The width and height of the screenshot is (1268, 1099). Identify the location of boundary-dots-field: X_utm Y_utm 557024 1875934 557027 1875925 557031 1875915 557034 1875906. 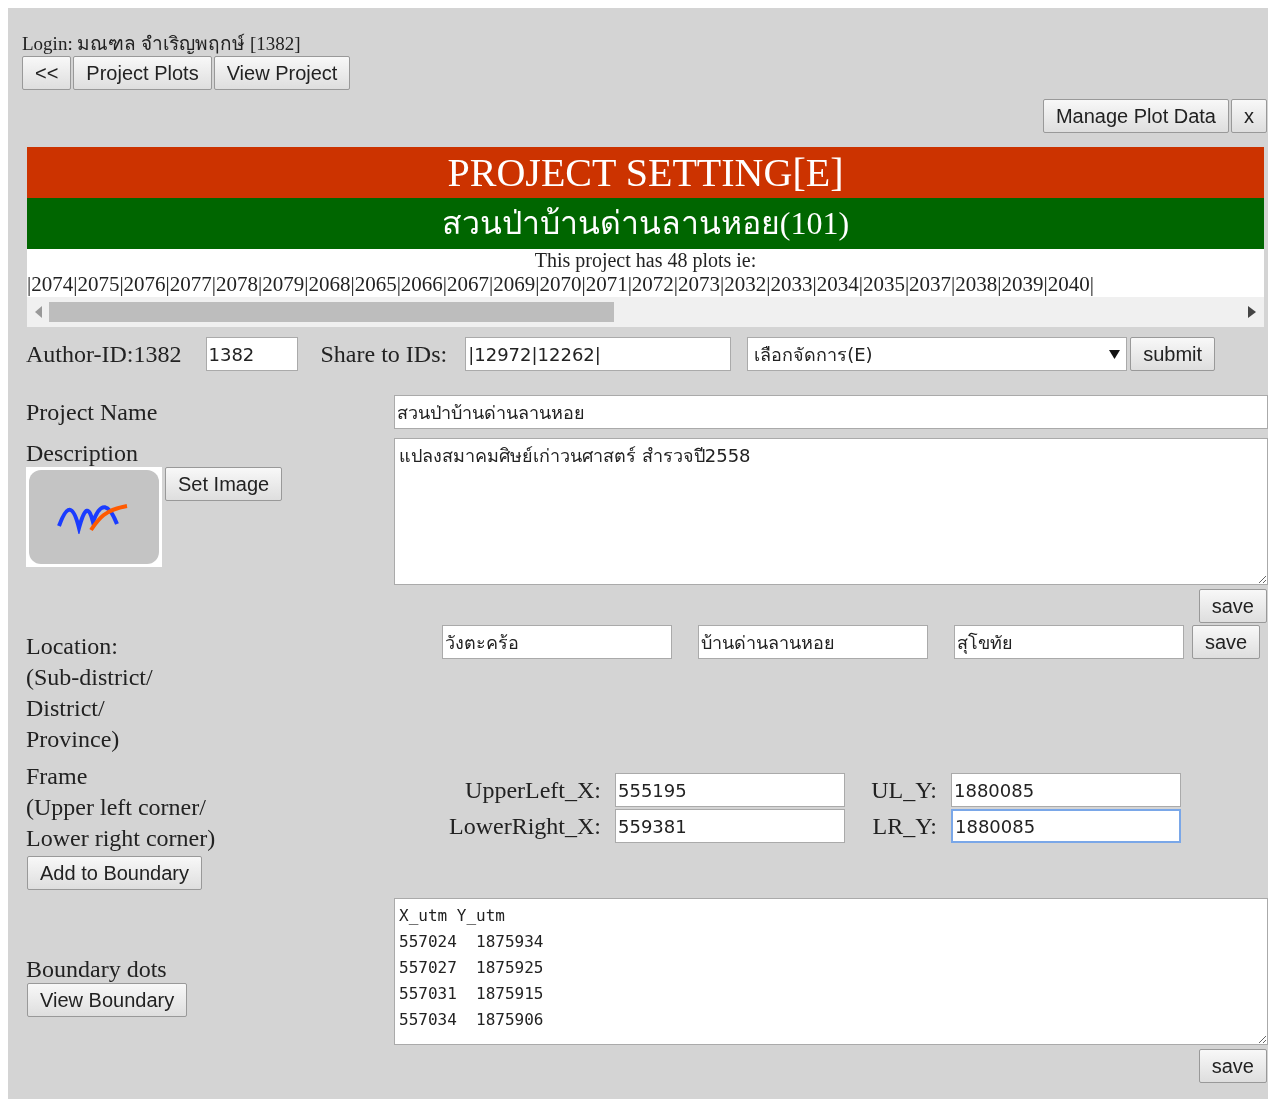
(831, 971).